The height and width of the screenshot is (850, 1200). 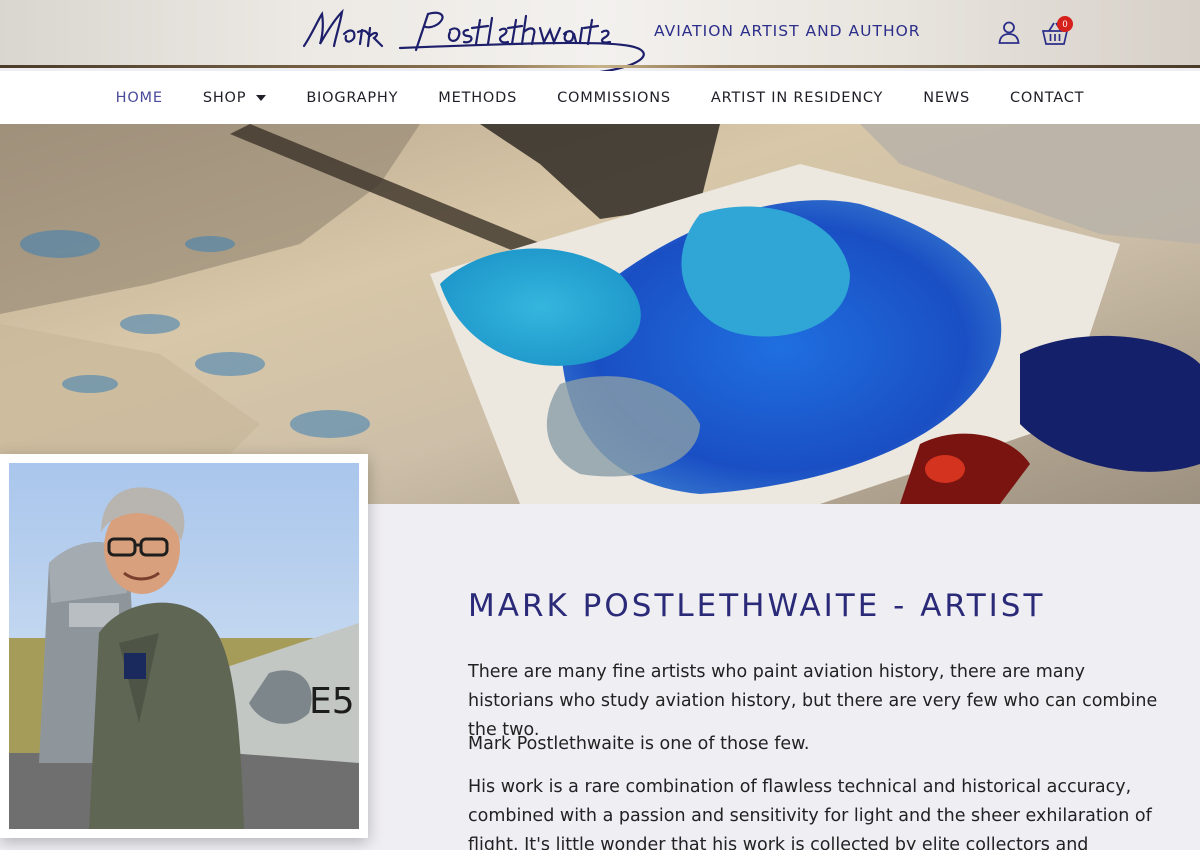 I want to click on nav-item-methods: METHODS, so click(x=477, y=98).